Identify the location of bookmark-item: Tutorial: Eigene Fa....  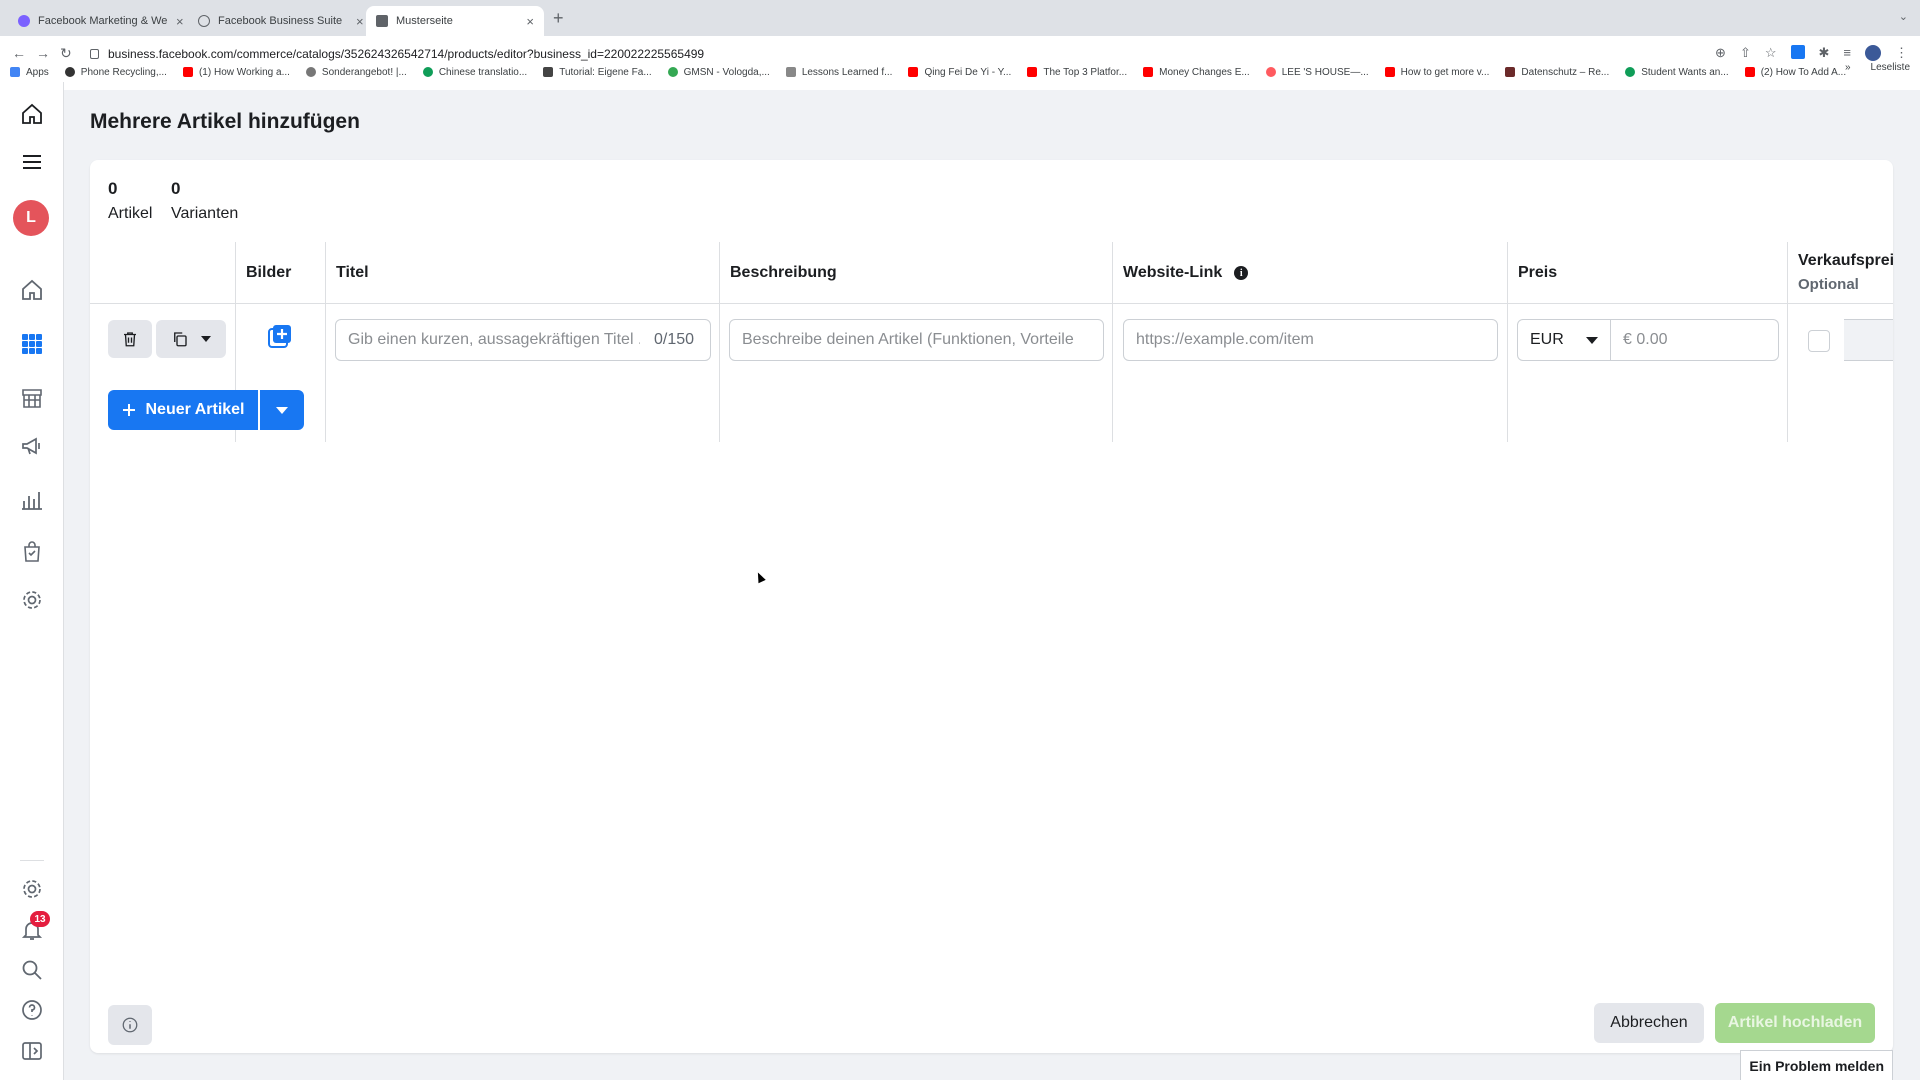
(597, 72).